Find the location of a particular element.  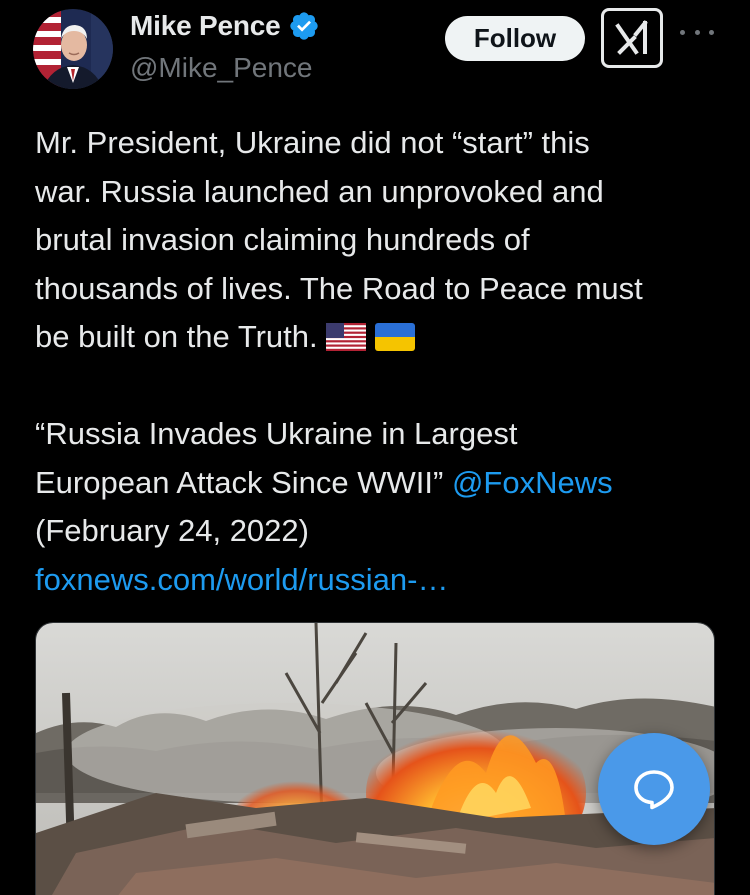

display-name: Mike Pence is located at coordinates (205, 26).